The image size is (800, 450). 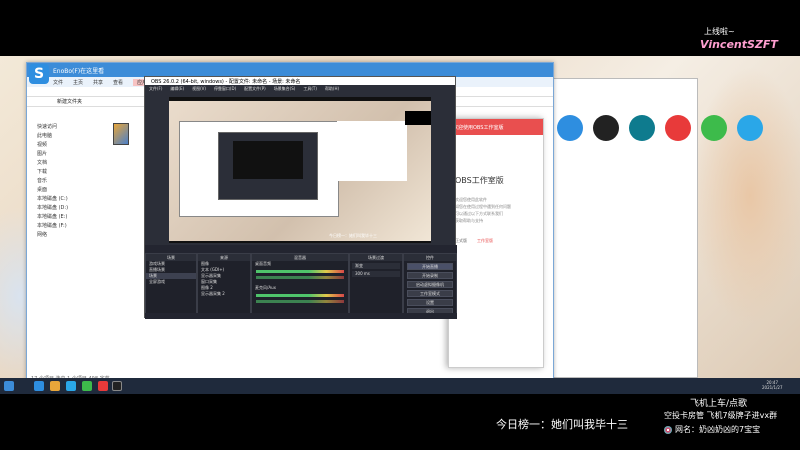 What do you see at coordinates (121, 134) in the screenshot?
I see `file-icon` at bounding box center [121, 134].